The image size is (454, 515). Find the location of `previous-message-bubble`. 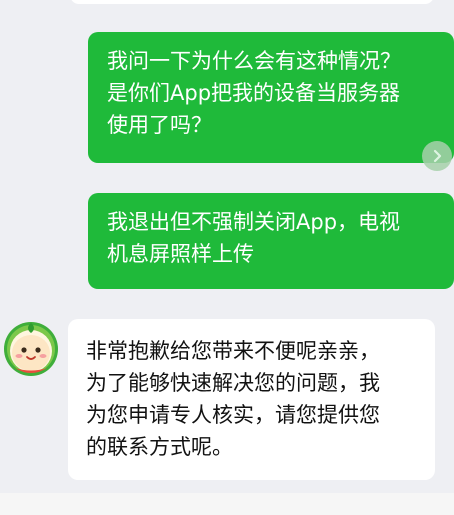

previous-message-bubble is located at coordinates (252, 2).